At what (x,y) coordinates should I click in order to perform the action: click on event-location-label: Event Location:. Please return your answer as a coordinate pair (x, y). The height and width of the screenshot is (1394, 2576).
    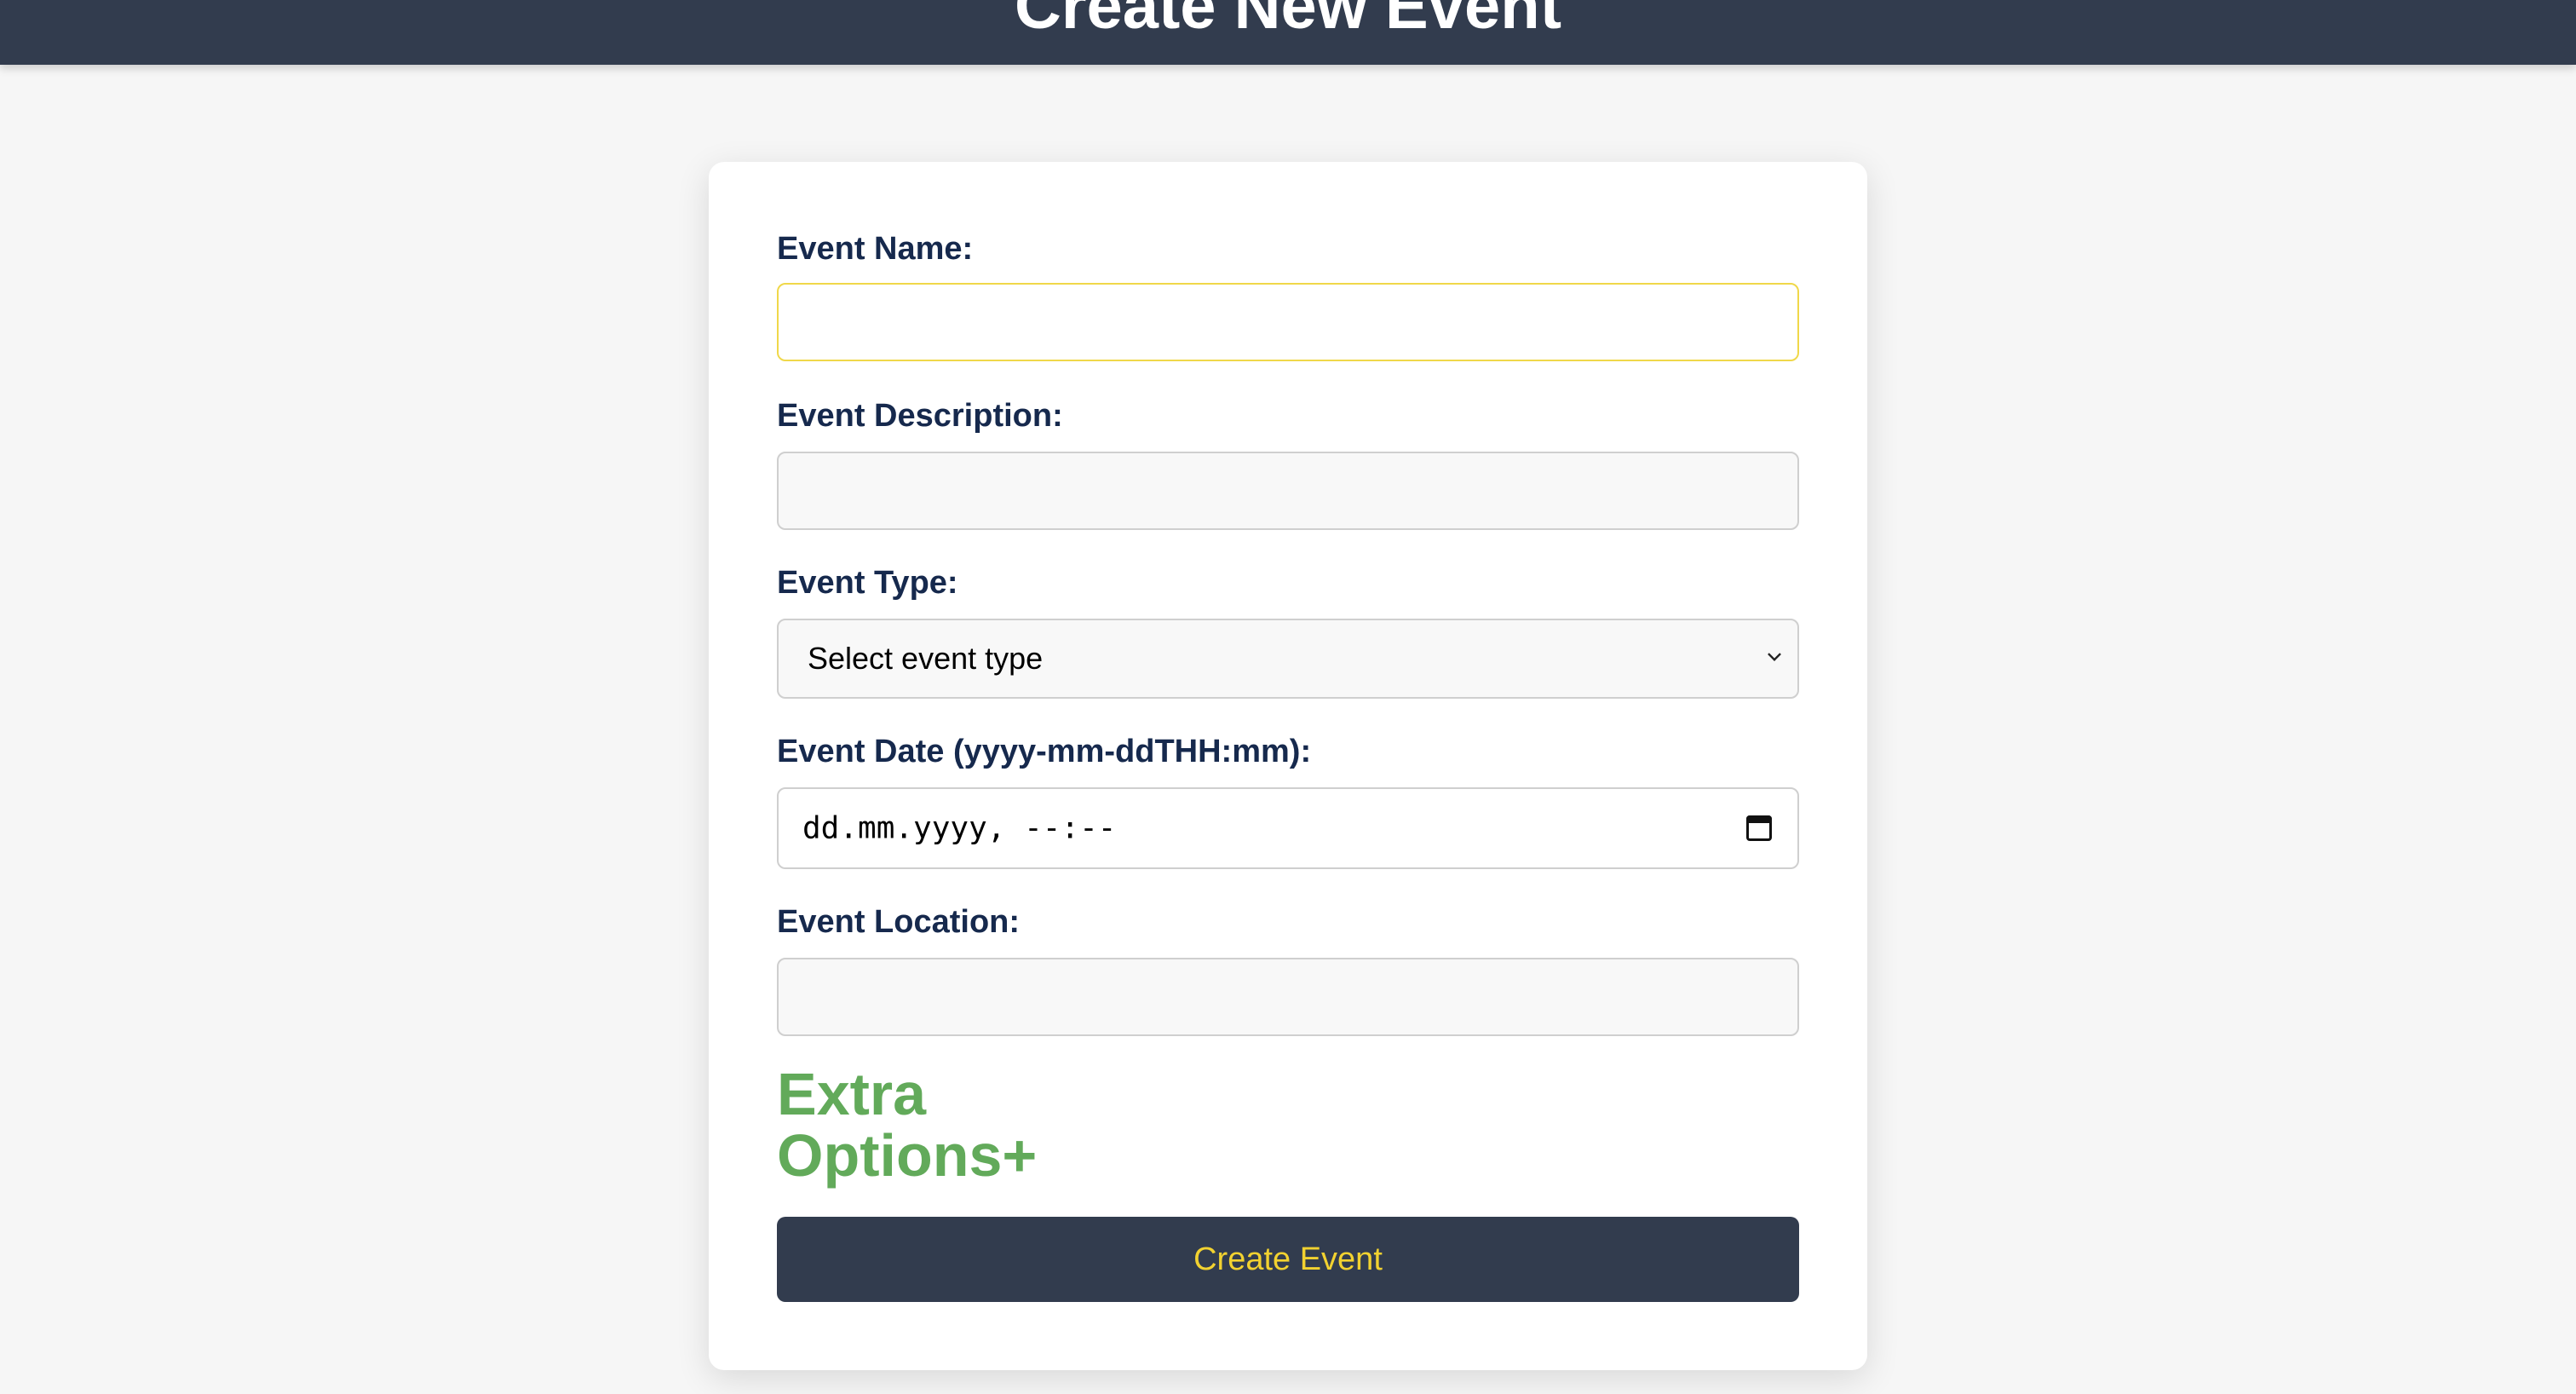
    Looking at the image, I should click on (899, 922).